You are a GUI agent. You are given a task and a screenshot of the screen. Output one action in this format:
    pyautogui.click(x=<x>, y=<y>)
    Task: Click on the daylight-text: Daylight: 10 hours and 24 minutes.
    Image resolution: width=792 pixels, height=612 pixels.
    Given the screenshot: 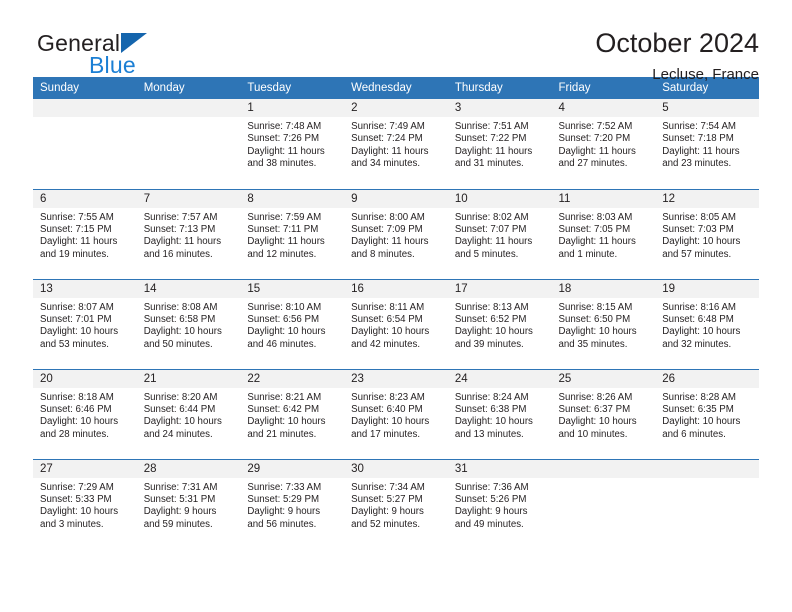 What is the action you would take?
    pyautogui.click(x=182, y=428)
    